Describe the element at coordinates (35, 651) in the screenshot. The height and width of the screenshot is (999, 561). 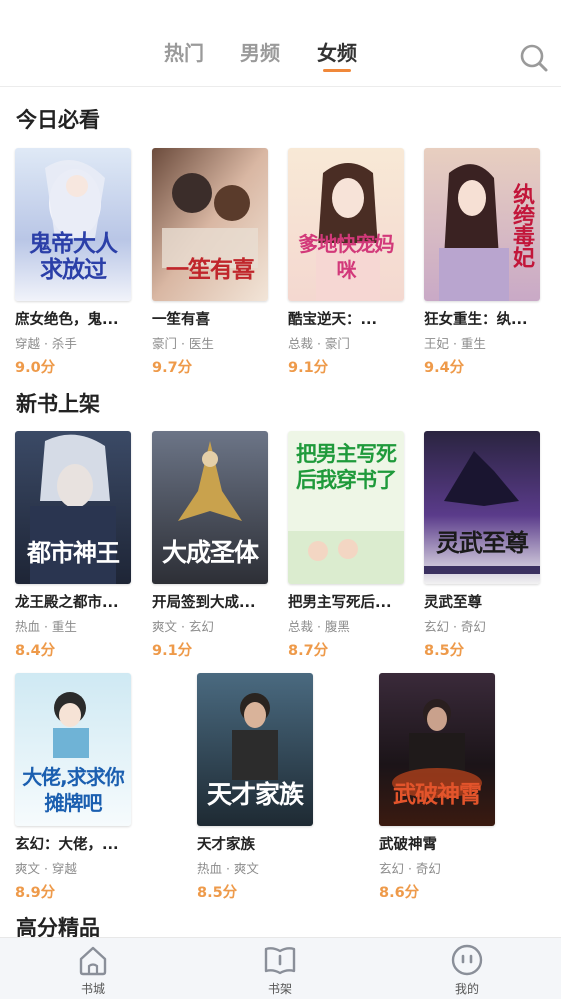
I see `book-score: 8.4分` at that location.